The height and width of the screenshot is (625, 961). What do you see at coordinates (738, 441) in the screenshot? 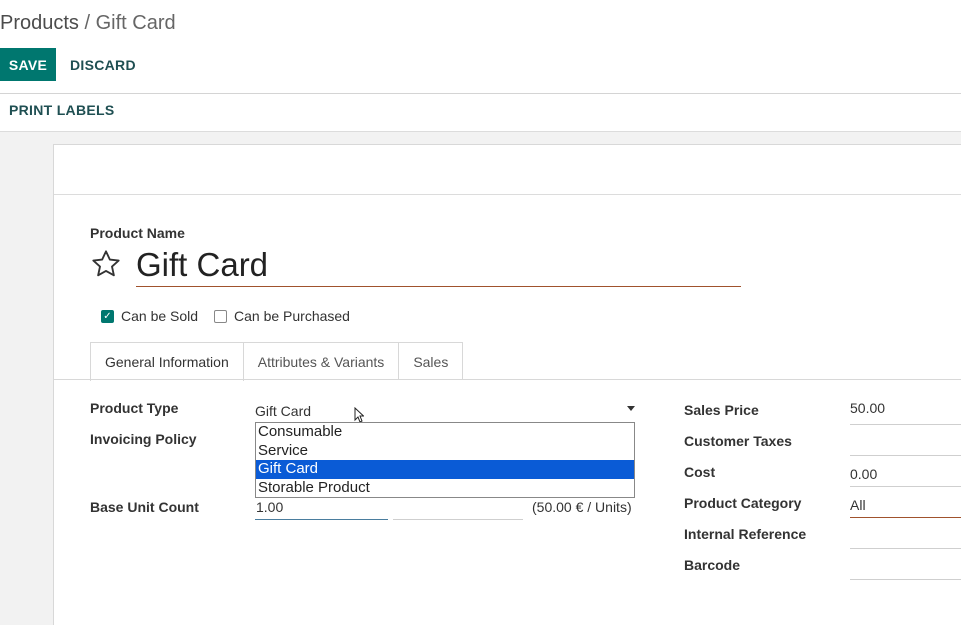
I see `customer-taxes-label: Customer Taxes` at bounding box center [738, 441].